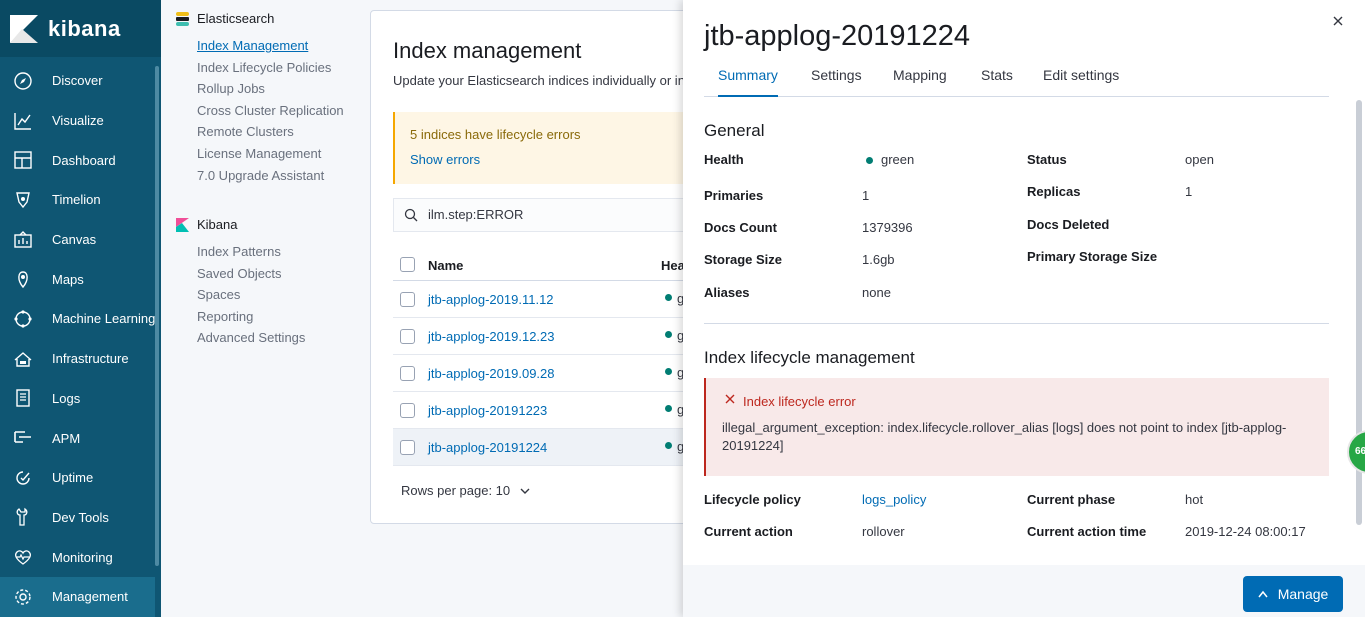  Describe the element at coordinates (1263, 594) in the screenshot. I see `chevron-up-icon` at that location.